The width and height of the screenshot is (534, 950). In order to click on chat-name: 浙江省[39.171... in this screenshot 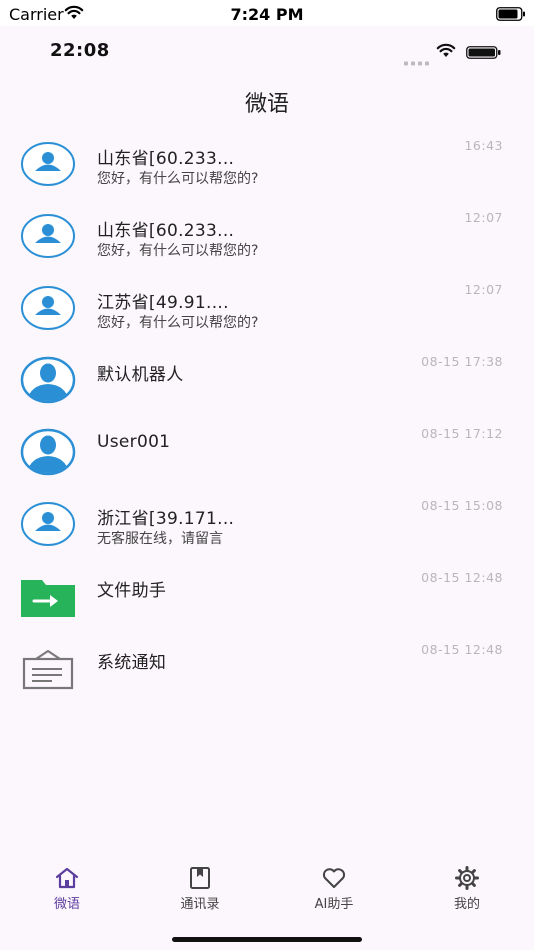, I will do `click(166, 519)`.